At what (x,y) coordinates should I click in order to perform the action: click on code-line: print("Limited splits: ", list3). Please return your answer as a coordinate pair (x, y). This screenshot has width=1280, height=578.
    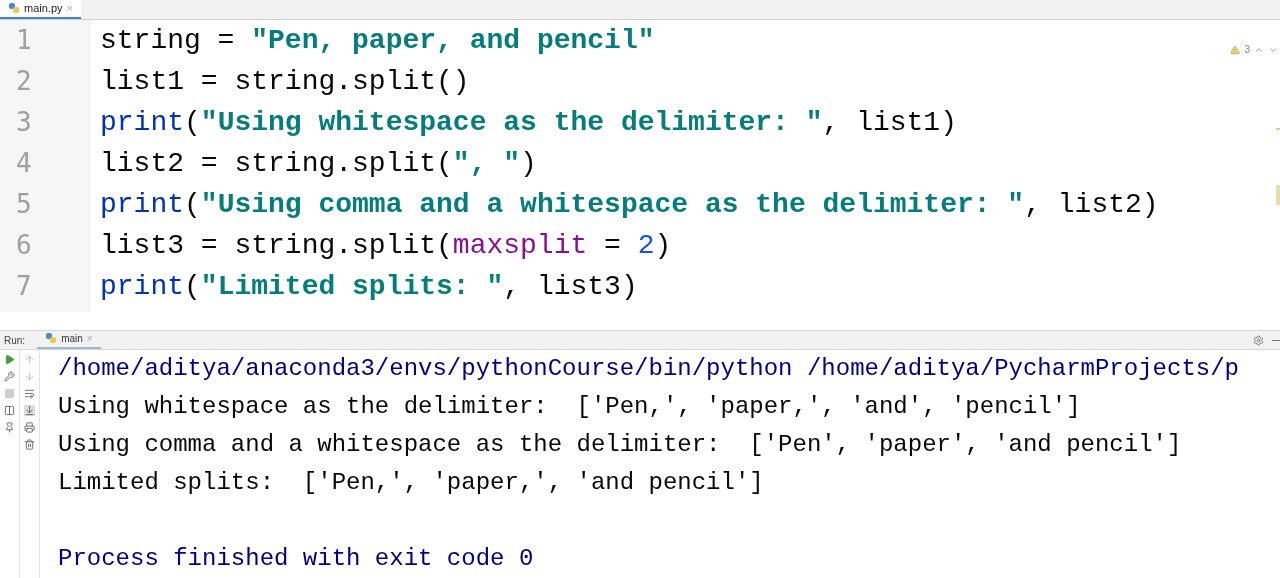
    Looking at the image, I should click on (369, 286).